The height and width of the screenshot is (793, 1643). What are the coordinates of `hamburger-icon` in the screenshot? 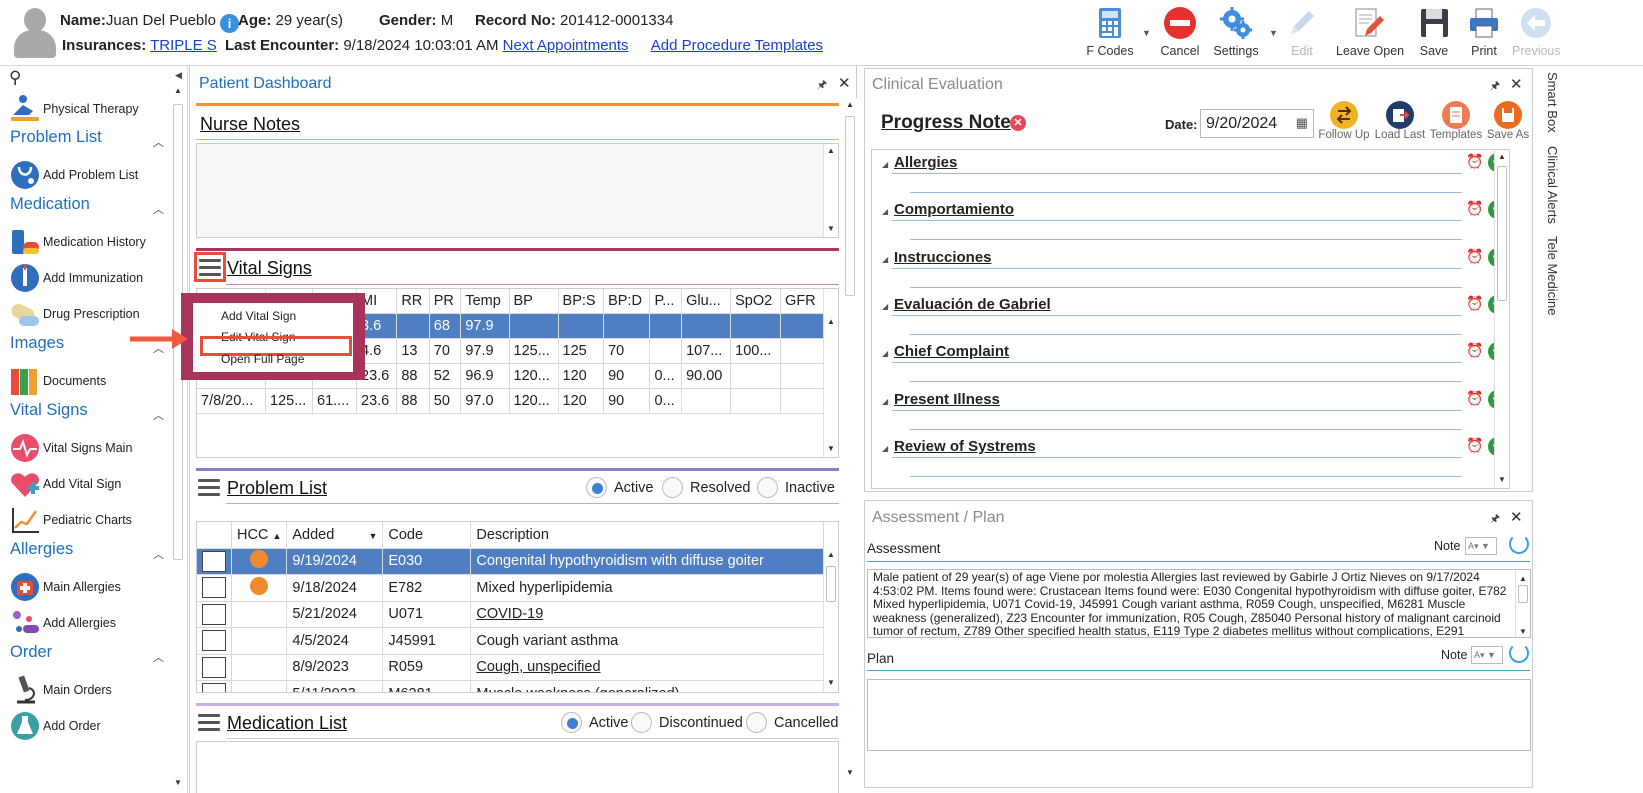 It's located at (209, 723).